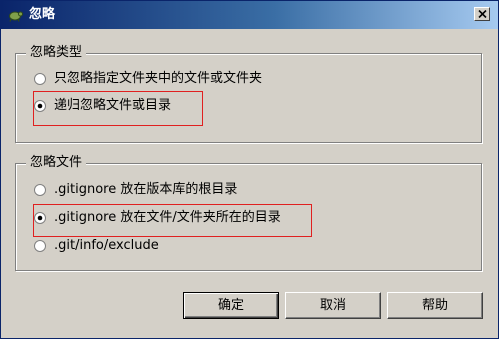  I want to click on highlight-box-gitignore-dir, so click(172, 220).